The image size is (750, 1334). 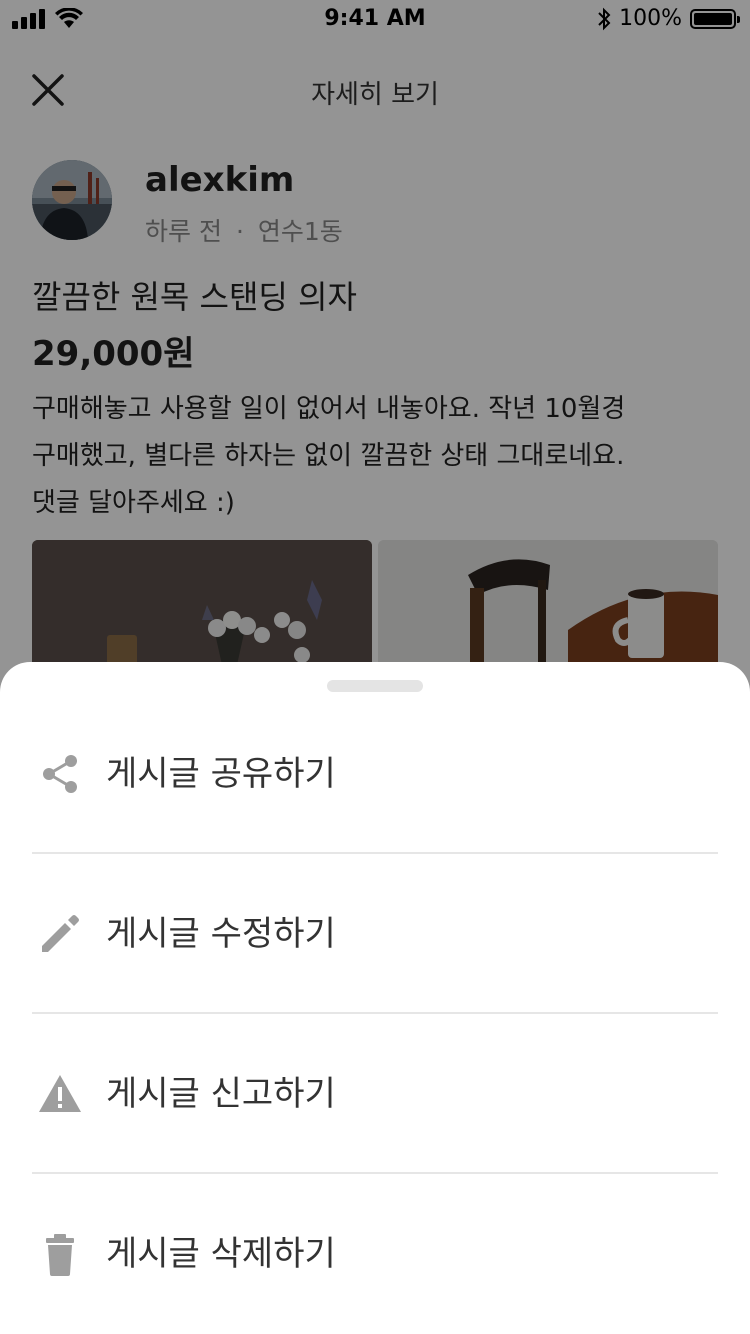 What do you see at coordinates (60, 774) in the screenshot?
I see `share-icon` at bounding box center [60, 774].